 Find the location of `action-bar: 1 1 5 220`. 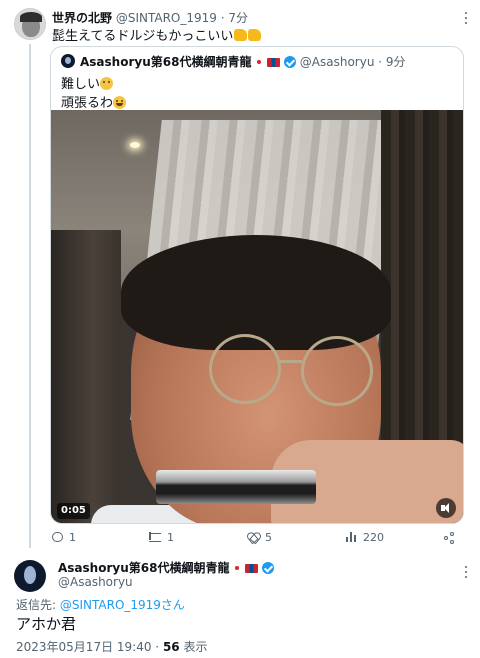

action-bar: 1 1 5 220 is located at coordinates (257, 537).